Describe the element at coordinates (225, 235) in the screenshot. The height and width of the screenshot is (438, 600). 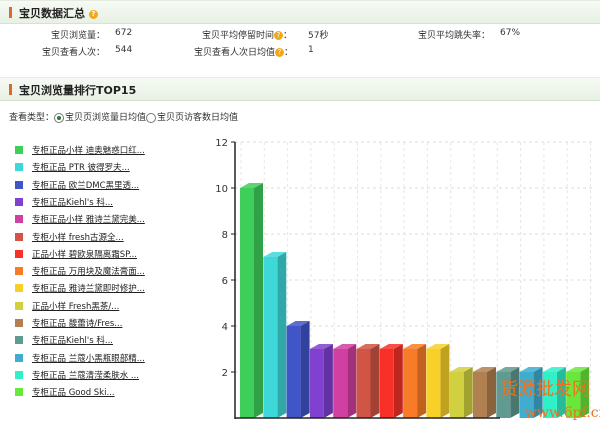
I see `y-tick-label: 8` at that location.